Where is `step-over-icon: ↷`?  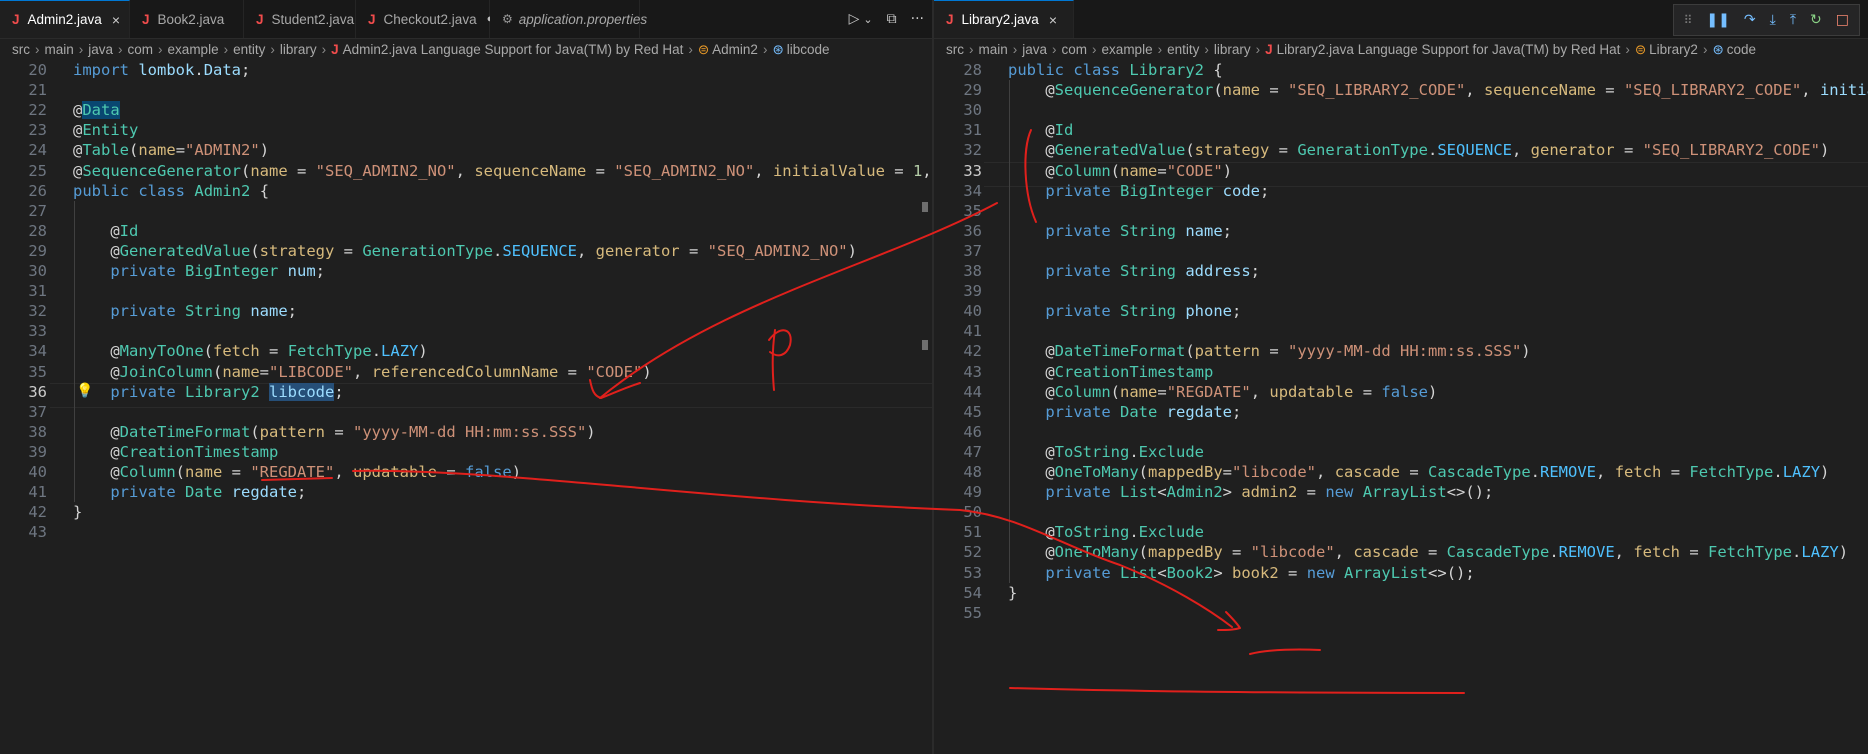 step-over-icon: ↷ is located at coordinates (1750, 20).